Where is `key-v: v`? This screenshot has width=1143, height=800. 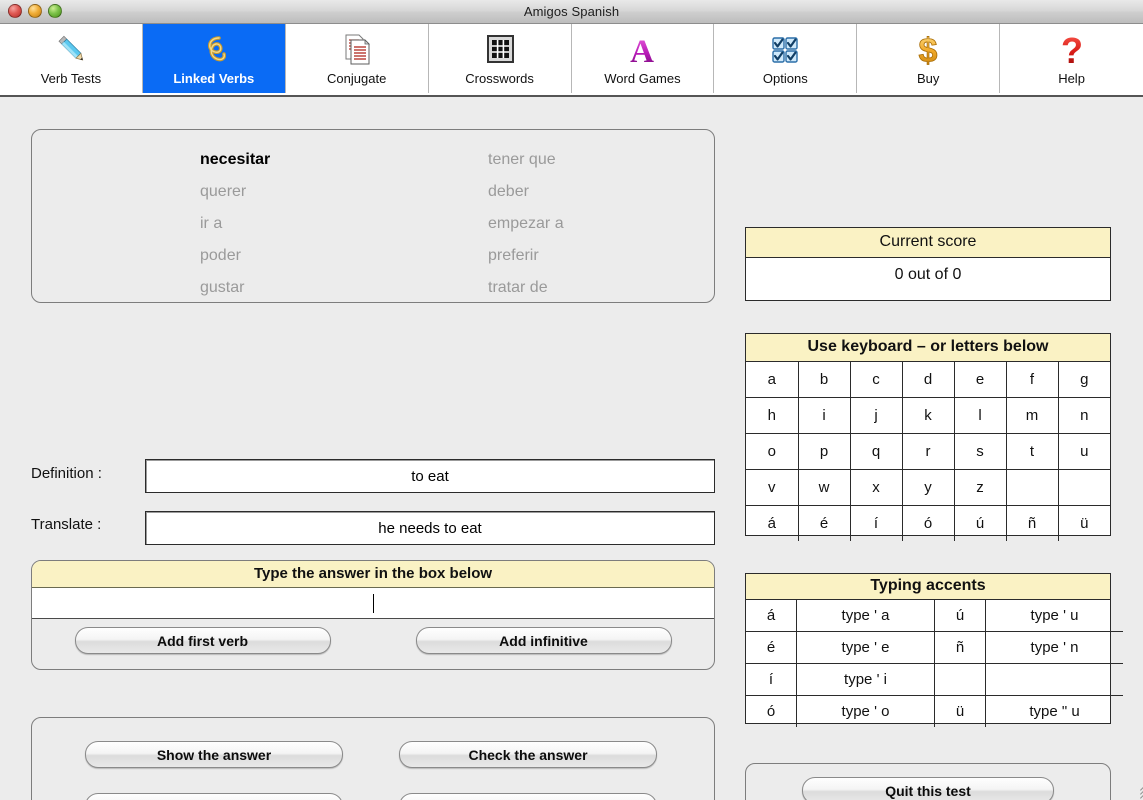 key-v: v is located at coordinates (772, 487).